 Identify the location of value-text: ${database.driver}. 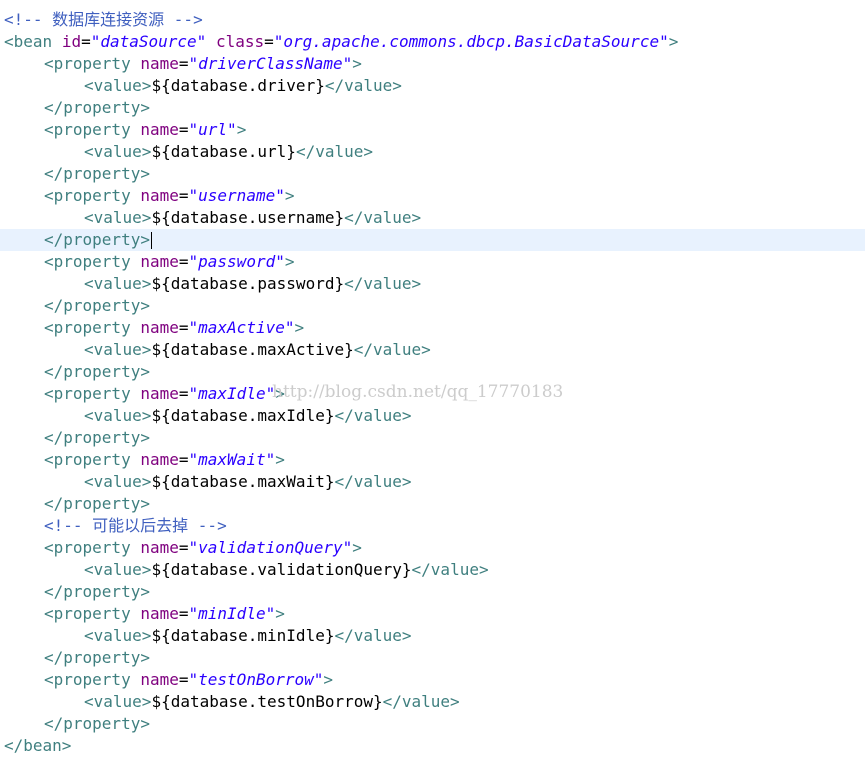
(238, 85).